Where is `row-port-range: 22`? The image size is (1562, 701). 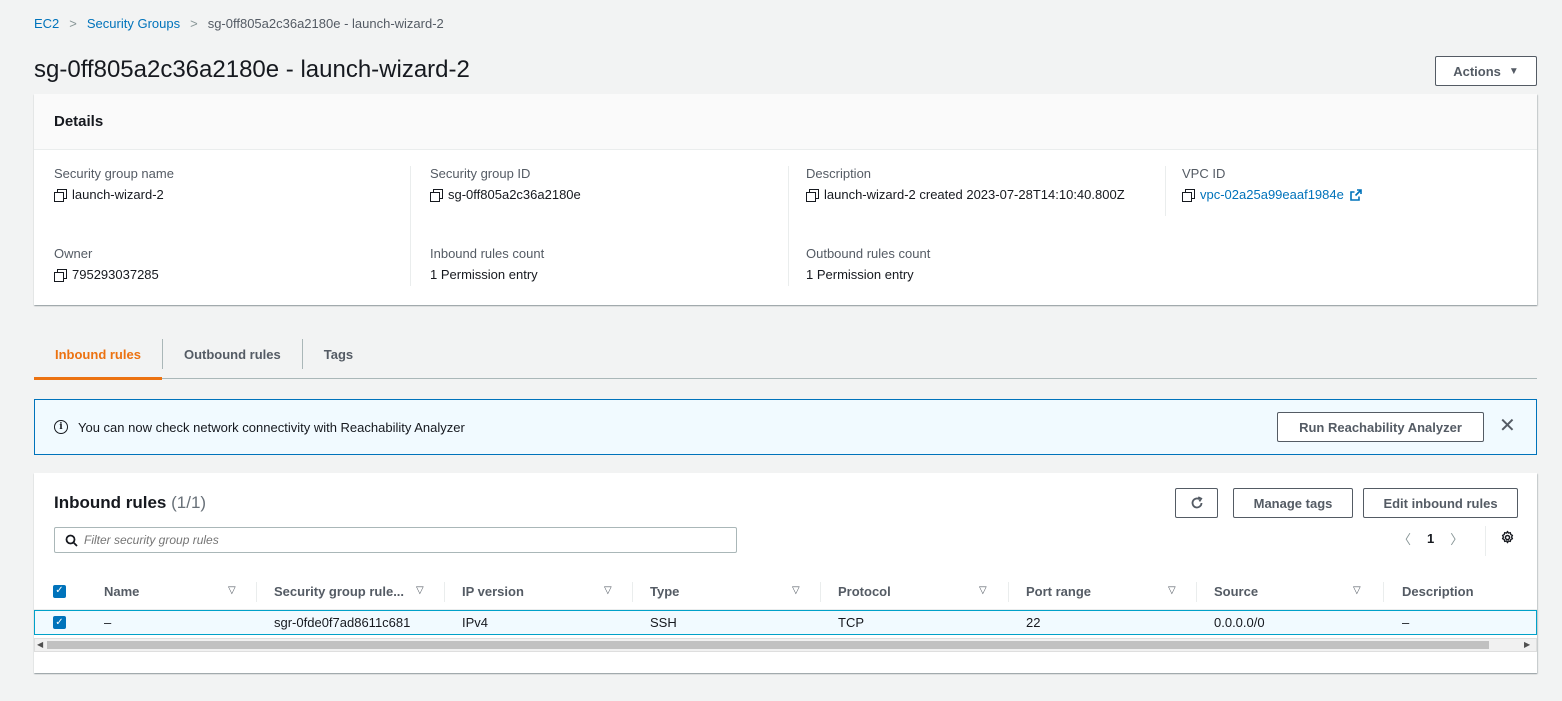
row-port-range: 22 is located at coordinates (1033, 622).